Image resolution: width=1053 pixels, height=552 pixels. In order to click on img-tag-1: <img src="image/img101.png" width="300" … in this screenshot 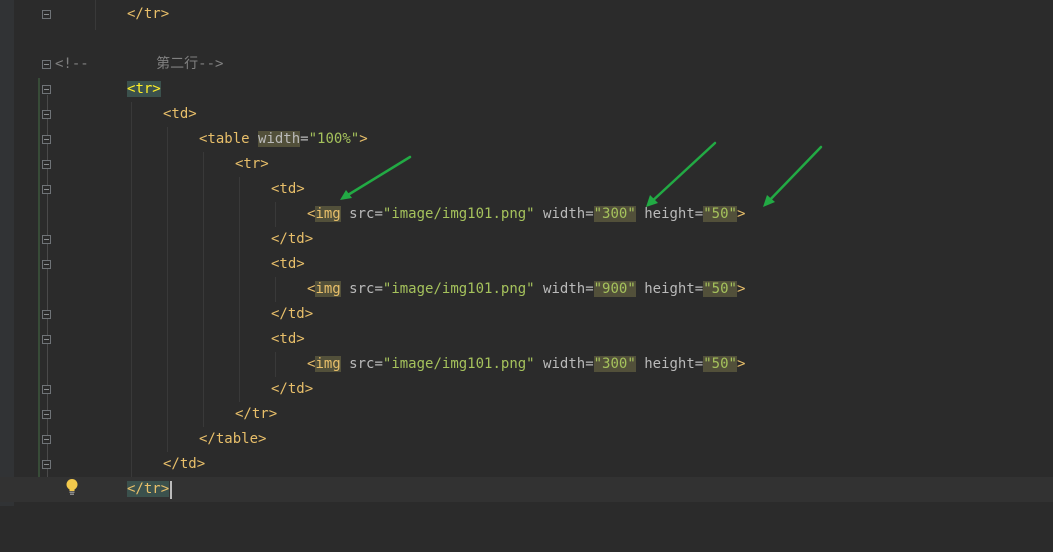, I will do `click(526, 214)`.